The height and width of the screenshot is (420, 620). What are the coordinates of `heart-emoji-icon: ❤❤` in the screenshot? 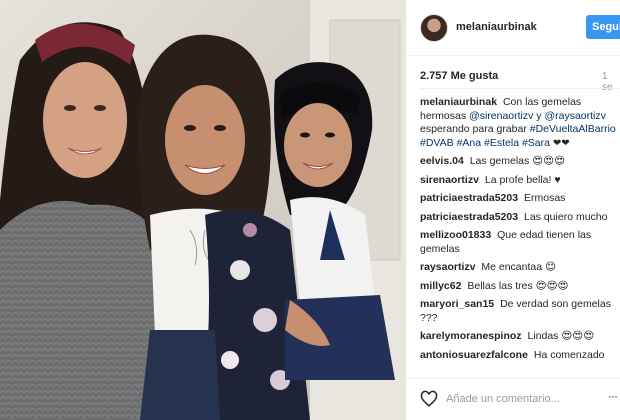 It's located at (561, 143).